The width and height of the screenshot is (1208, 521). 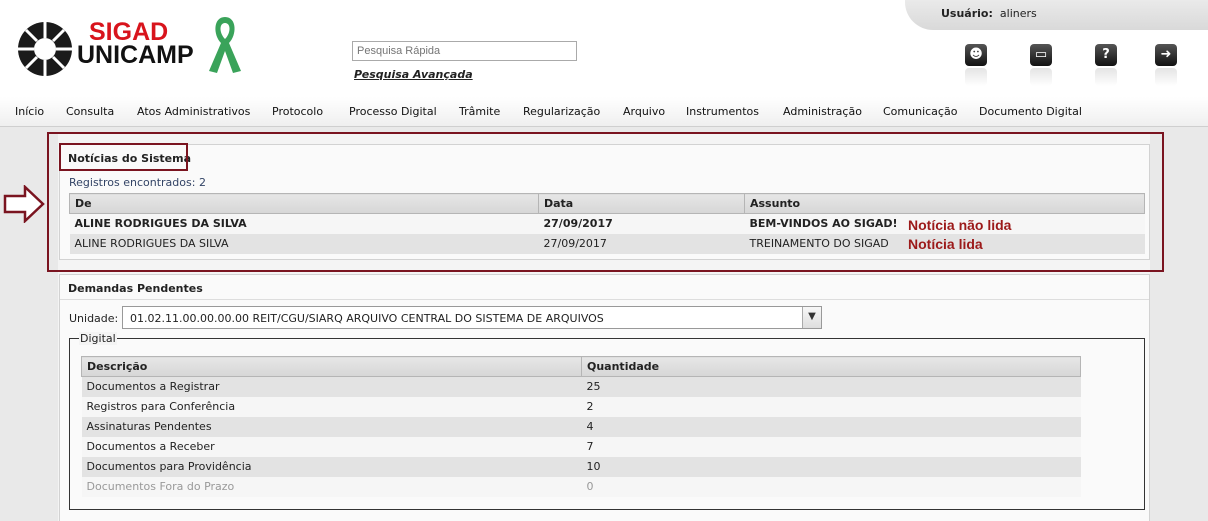 I want to click on menu-atos: Atos Administrativos, so click(x=193, y=111).